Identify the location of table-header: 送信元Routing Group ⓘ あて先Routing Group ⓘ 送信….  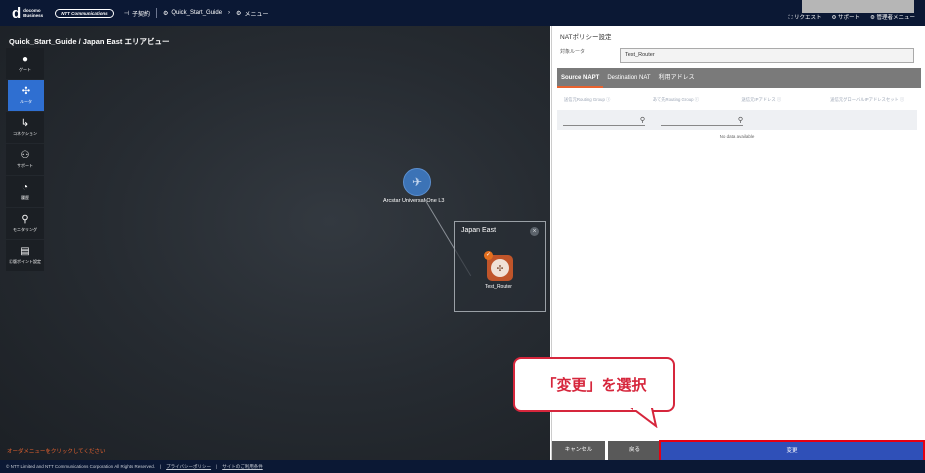
(741, 100).